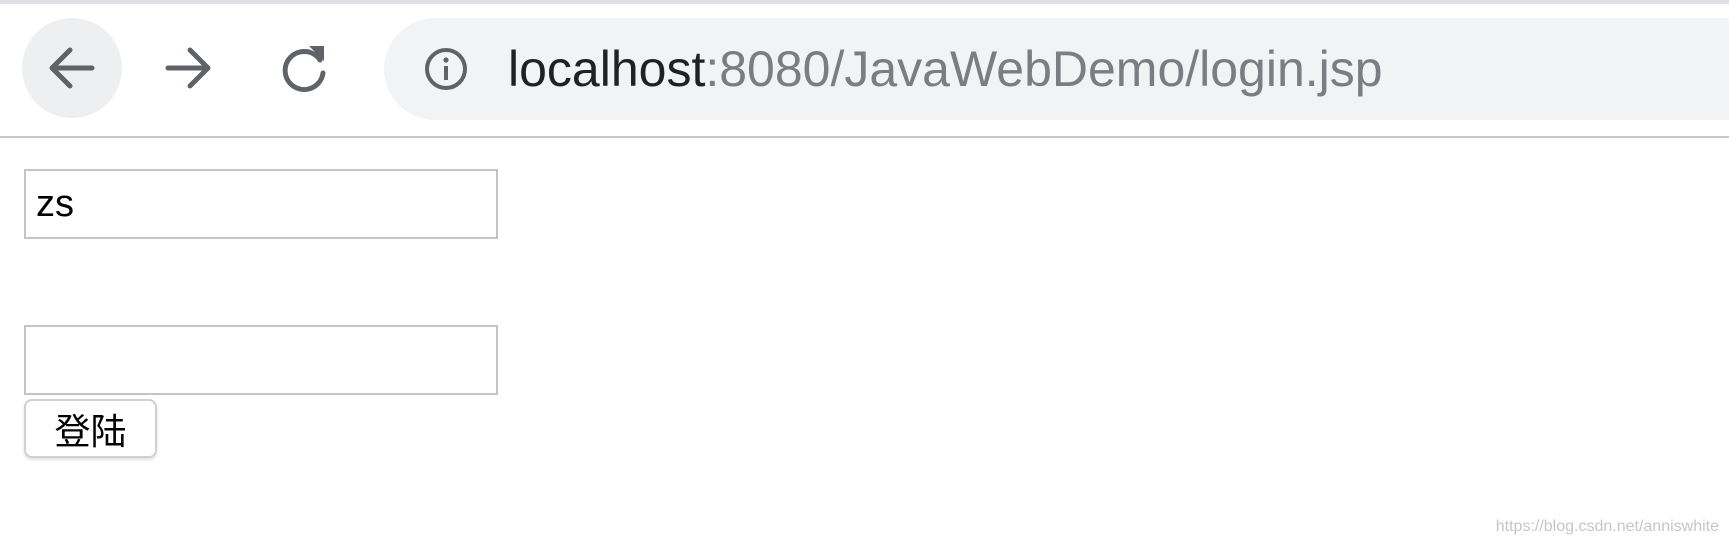  I want to click on reload-button, so click(304, 68).